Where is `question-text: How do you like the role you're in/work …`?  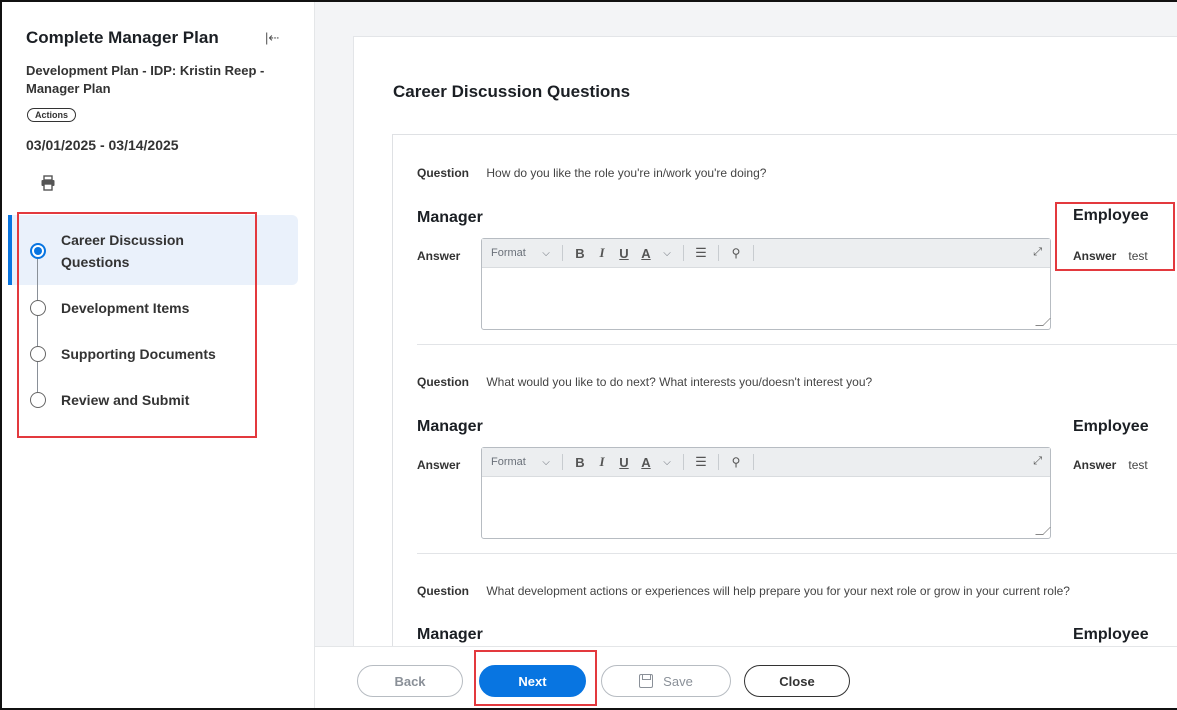
question-text: How do you like the role you're in/work … is located at coordinates (626, 173).